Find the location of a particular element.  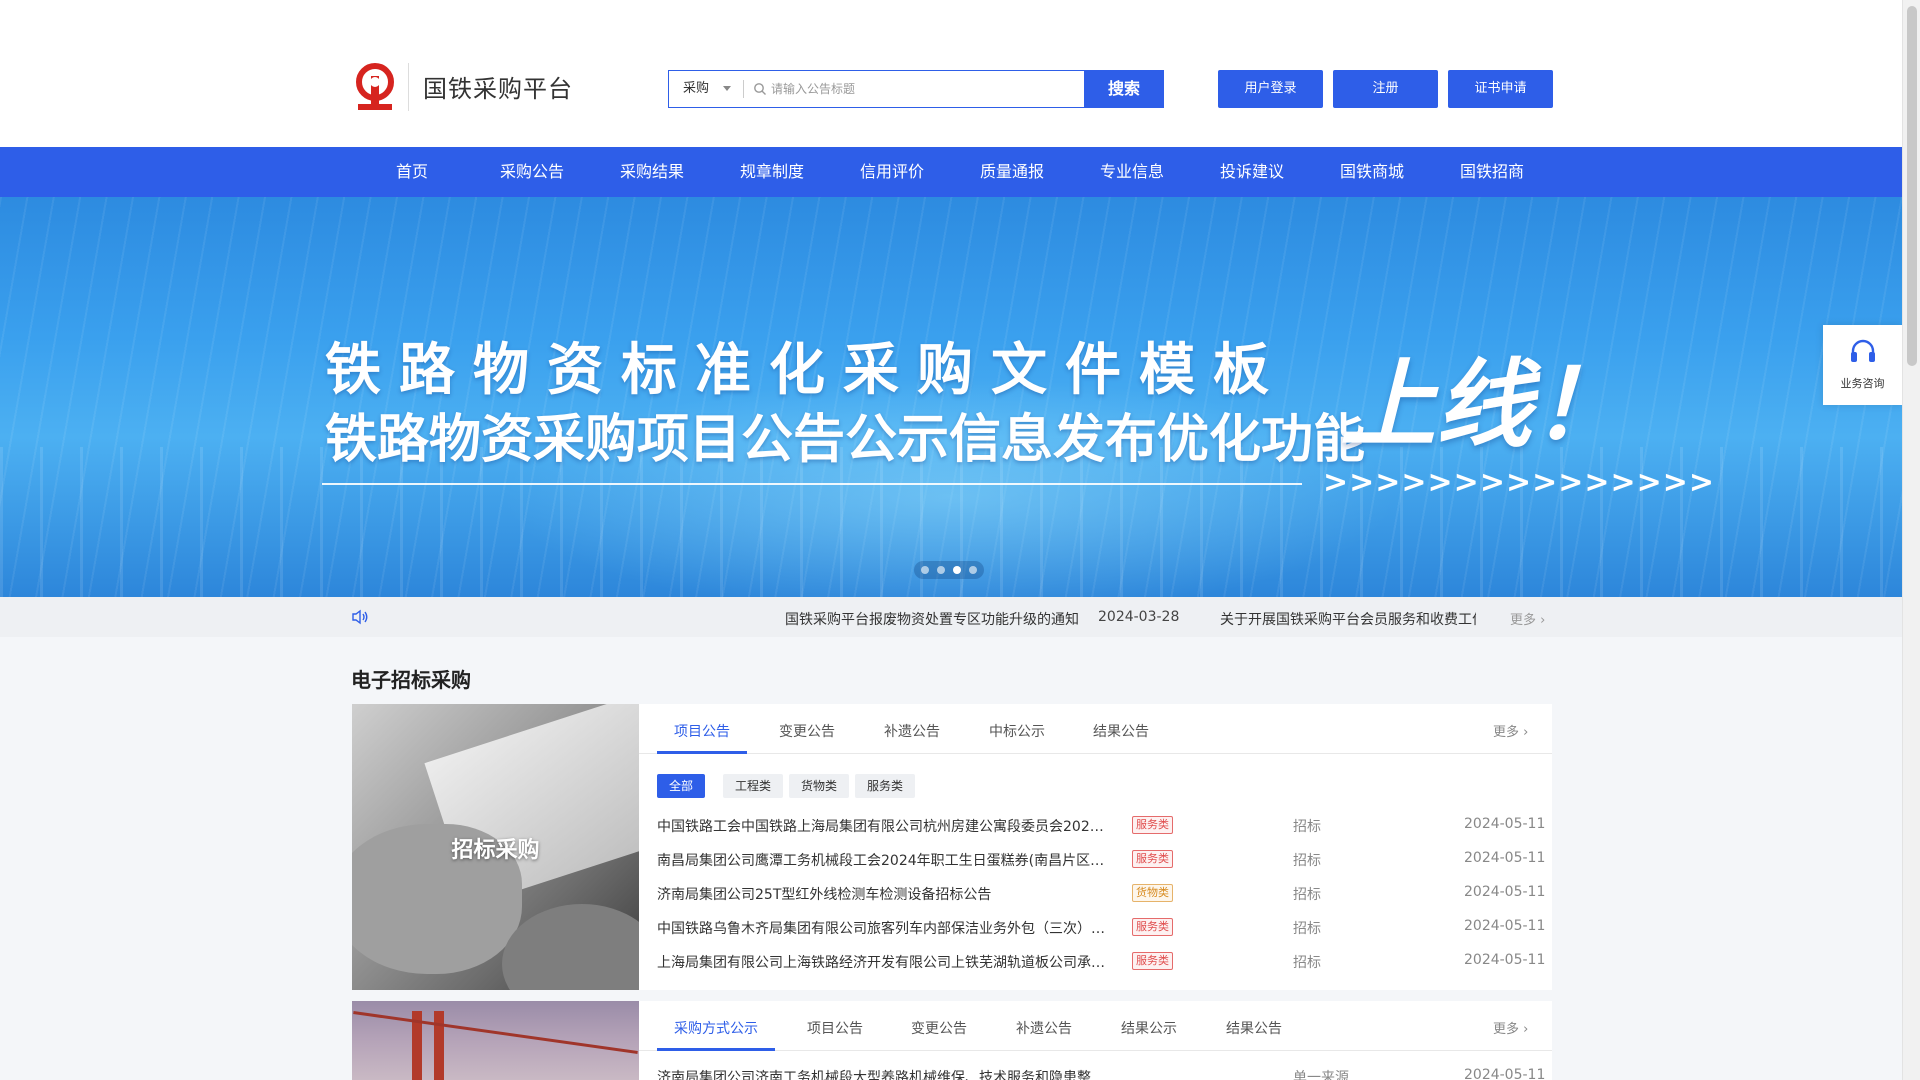

tab-result-announcement: 结果公示 is located at coordinates (1149, 1028).